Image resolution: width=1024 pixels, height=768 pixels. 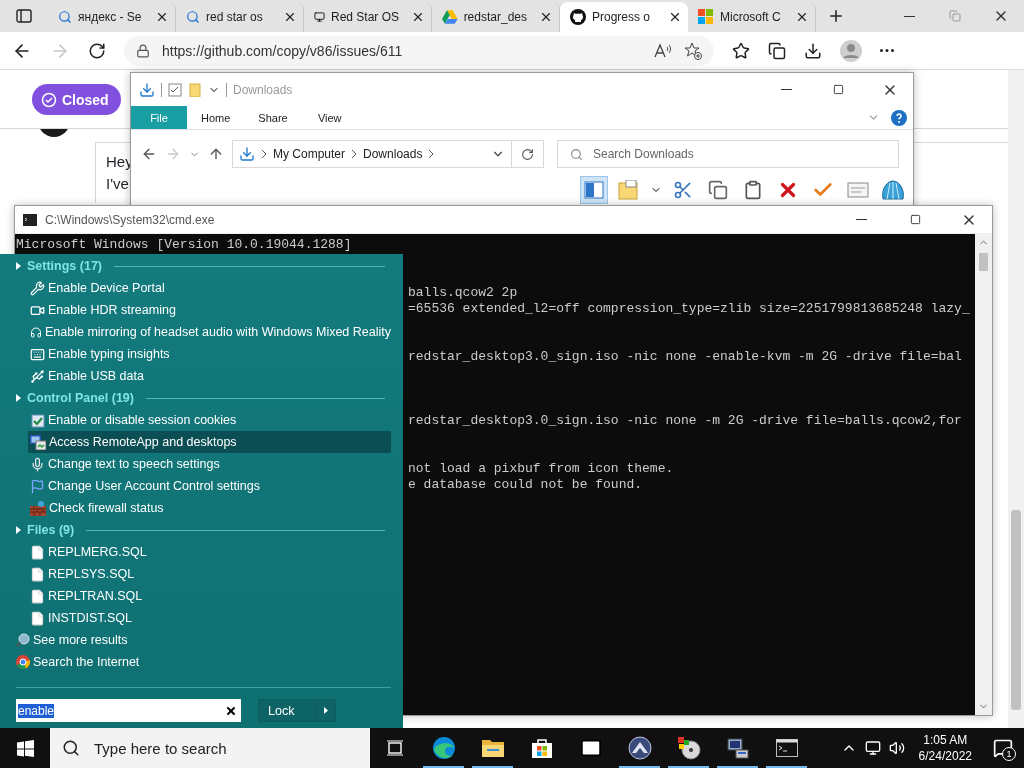 I want to click on group-header: Files (9), so click(x=51, y=530).